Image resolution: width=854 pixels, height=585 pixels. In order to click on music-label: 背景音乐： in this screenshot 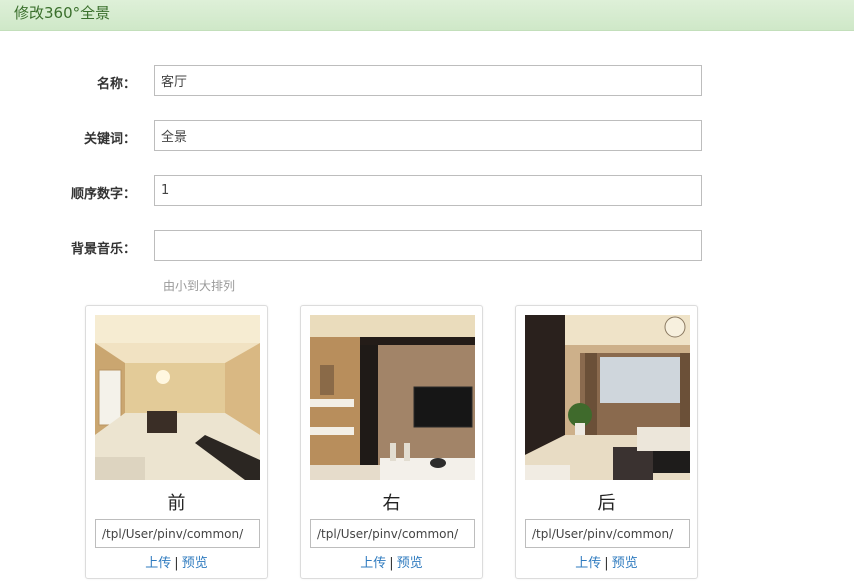, I will do `click(103, 249)`.